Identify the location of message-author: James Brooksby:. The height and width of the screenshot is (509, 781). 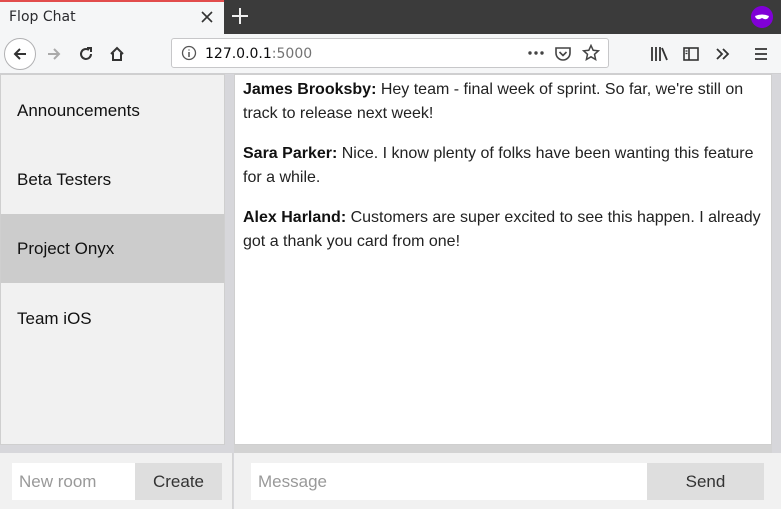
(310, 89).